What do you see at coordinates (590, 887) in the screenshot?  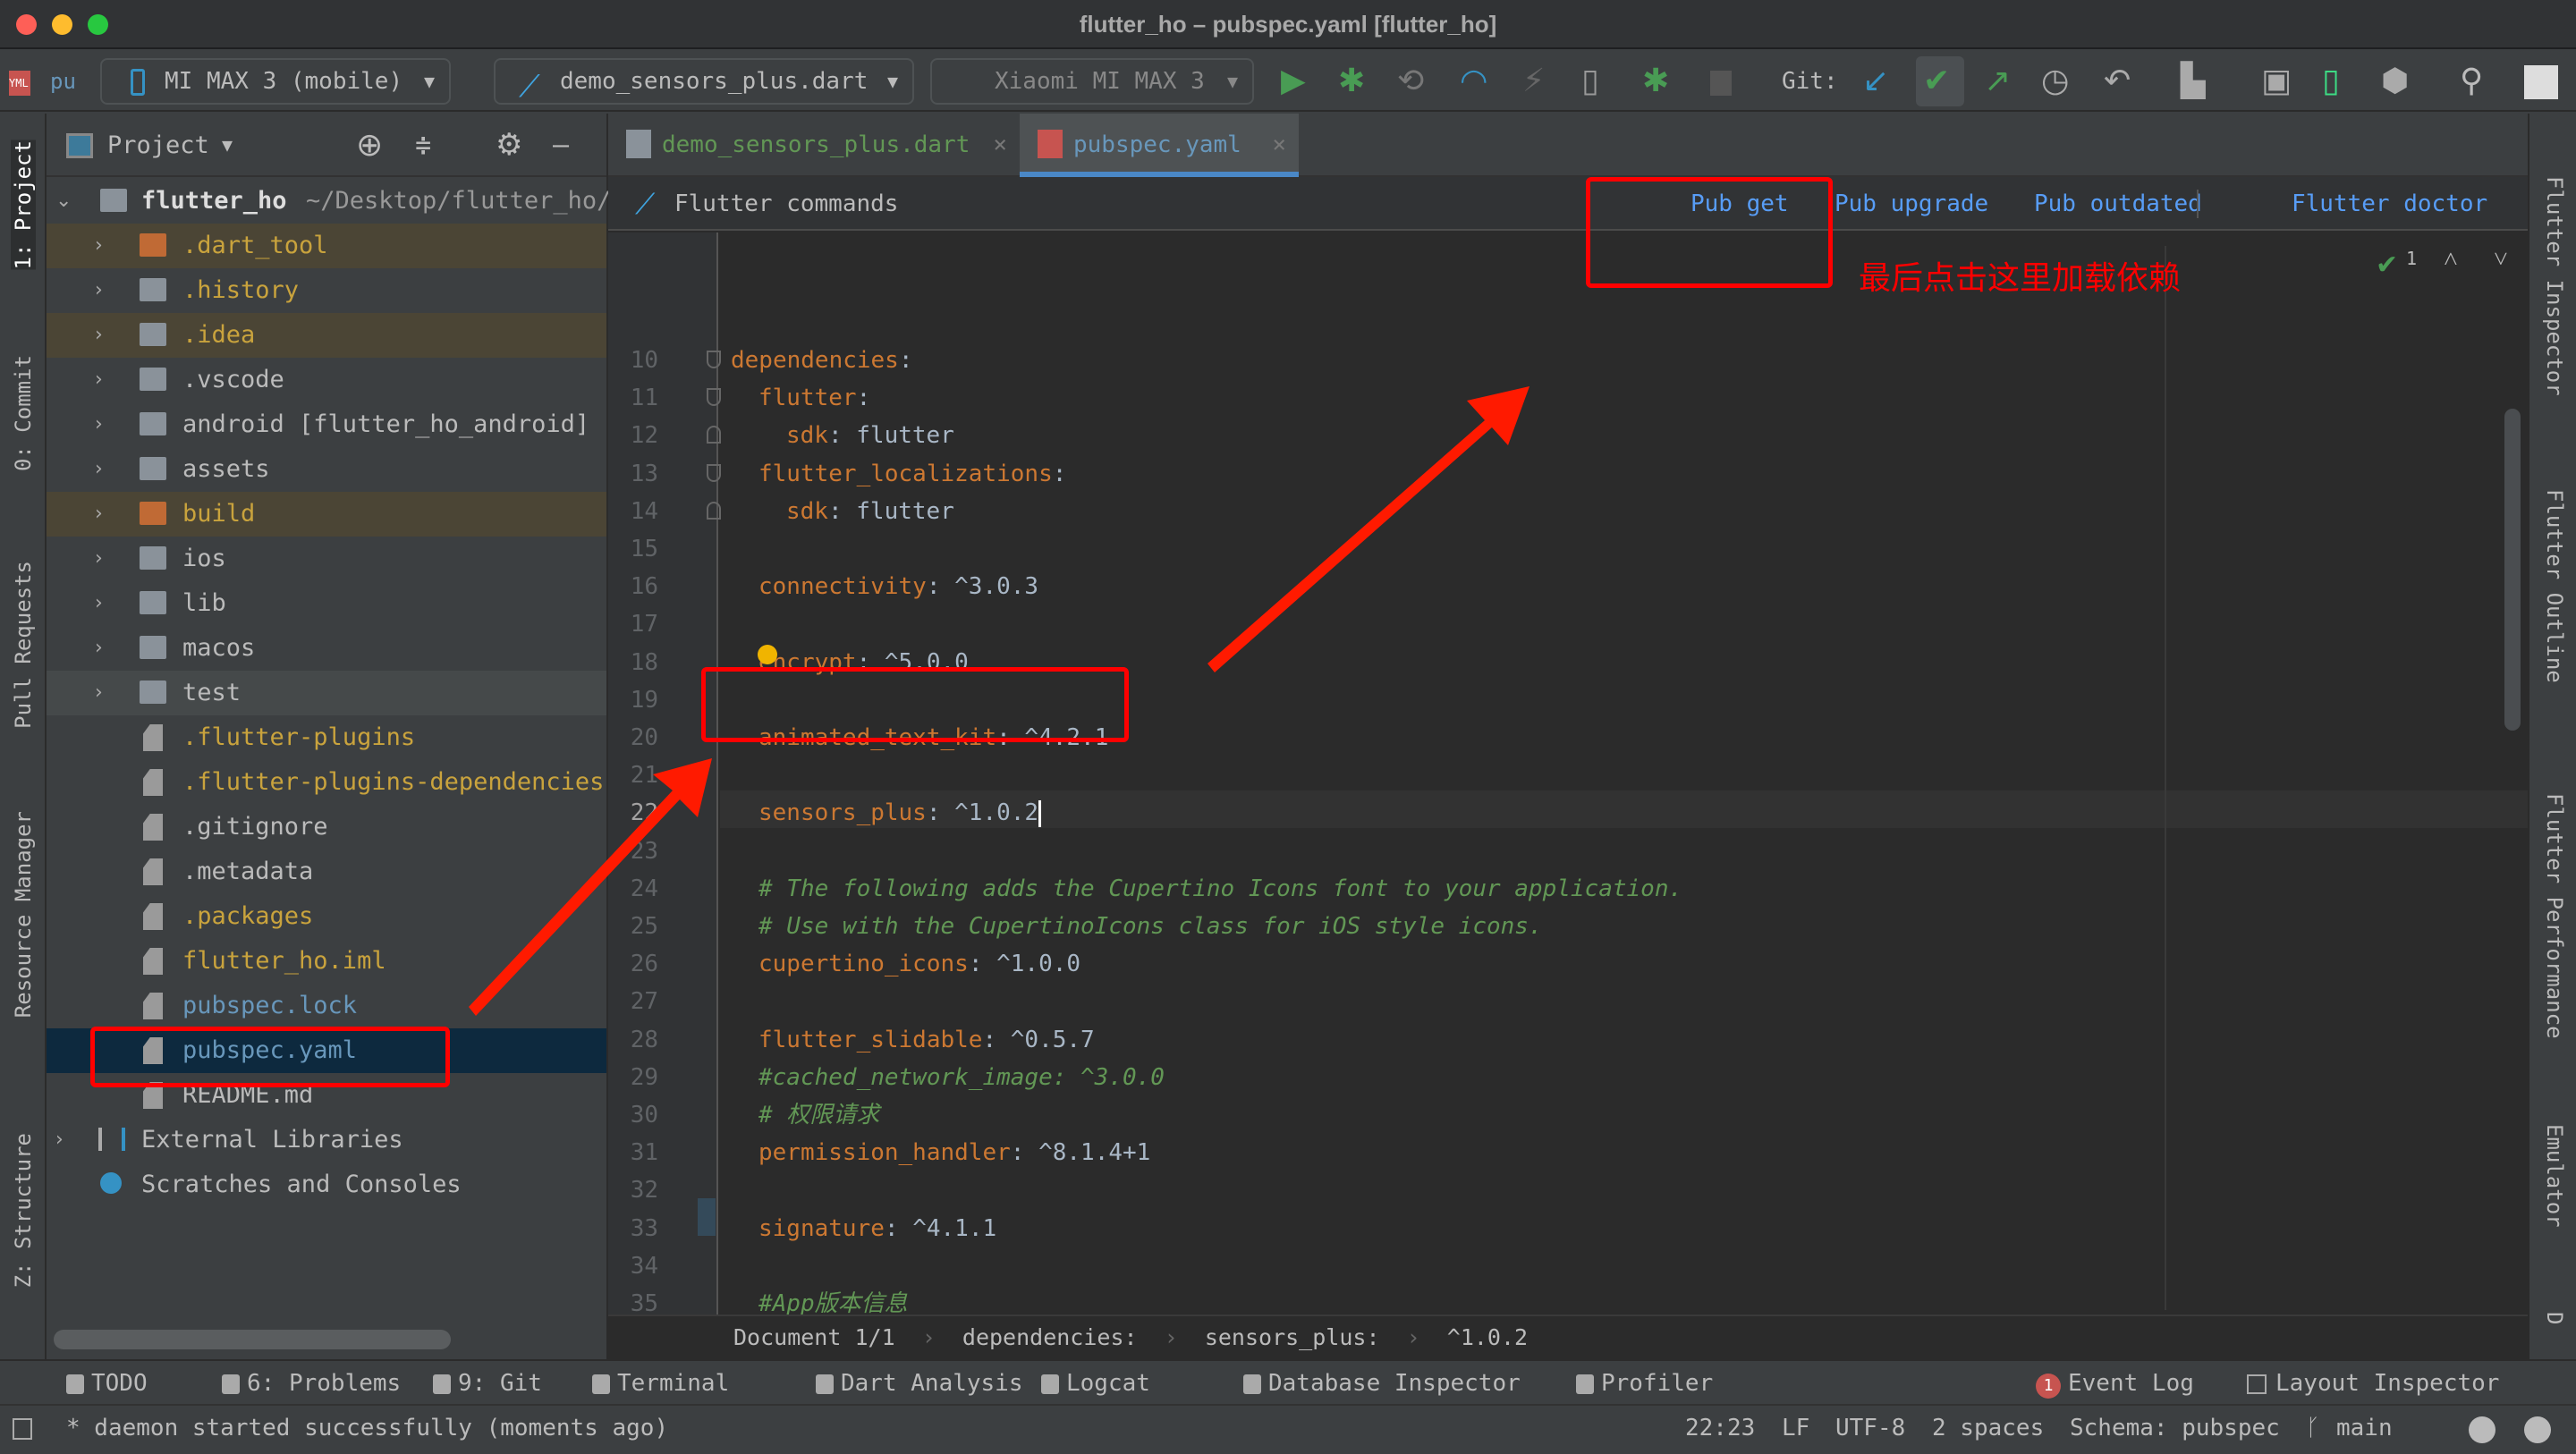 I see `annotation-arrow-to-dependency` at bounding box center [590, 887].